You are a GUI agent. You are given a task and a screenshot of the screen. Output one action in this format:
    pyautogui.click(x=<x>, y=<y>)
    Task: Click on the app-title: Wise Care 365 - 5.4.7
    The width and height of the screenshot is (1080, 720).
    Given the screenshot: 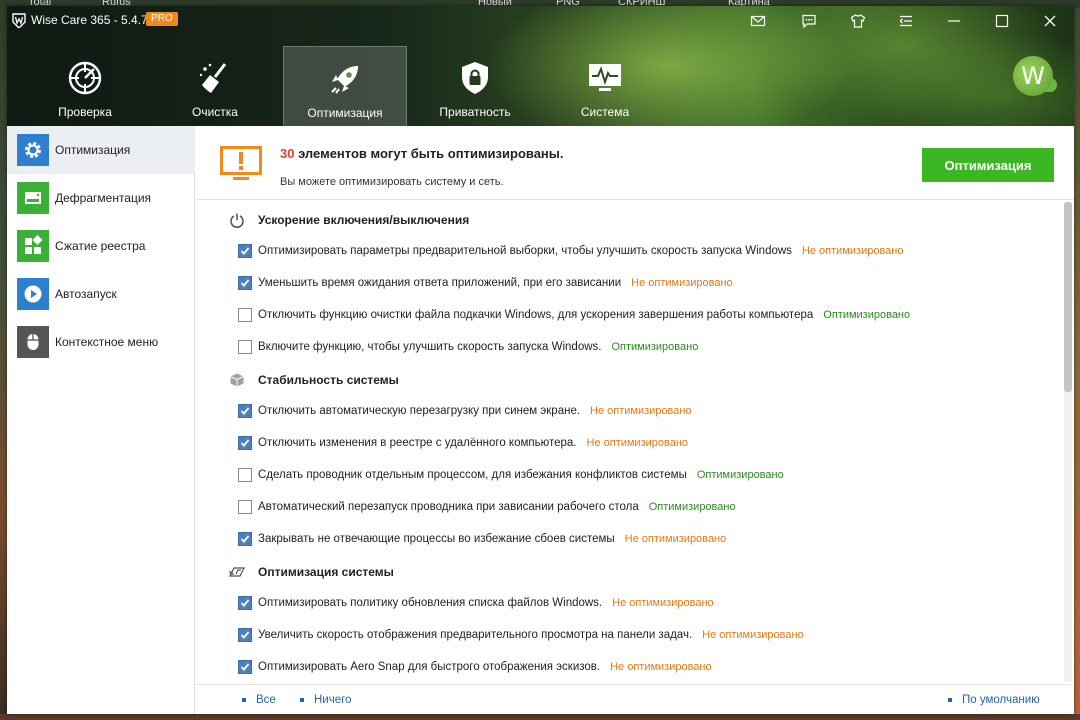 What is the action you would take?
    pyautogui.click(x=89, y=20)
    